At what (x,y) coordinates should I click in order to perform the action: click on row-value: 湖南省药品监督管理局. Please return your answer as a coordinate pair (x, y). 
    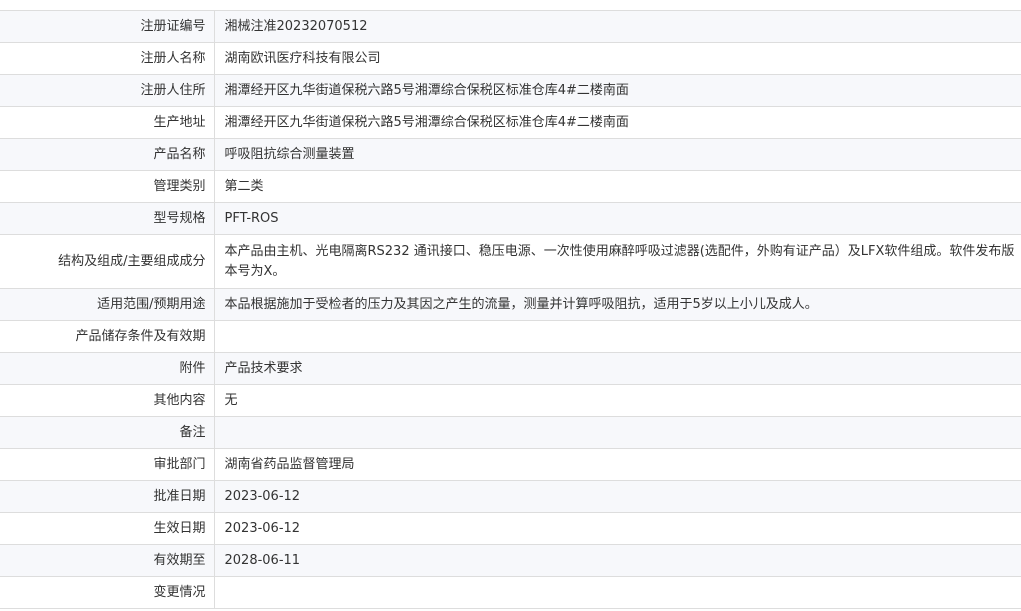
    Looking at the image, I should click on (617, 464).